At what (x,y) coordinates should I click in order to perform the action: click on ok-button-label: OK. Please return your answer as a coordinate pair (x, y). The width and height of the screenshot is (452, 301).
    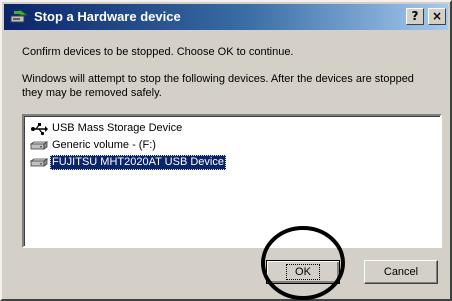
    Looking at the image, I should click on (303, 272).